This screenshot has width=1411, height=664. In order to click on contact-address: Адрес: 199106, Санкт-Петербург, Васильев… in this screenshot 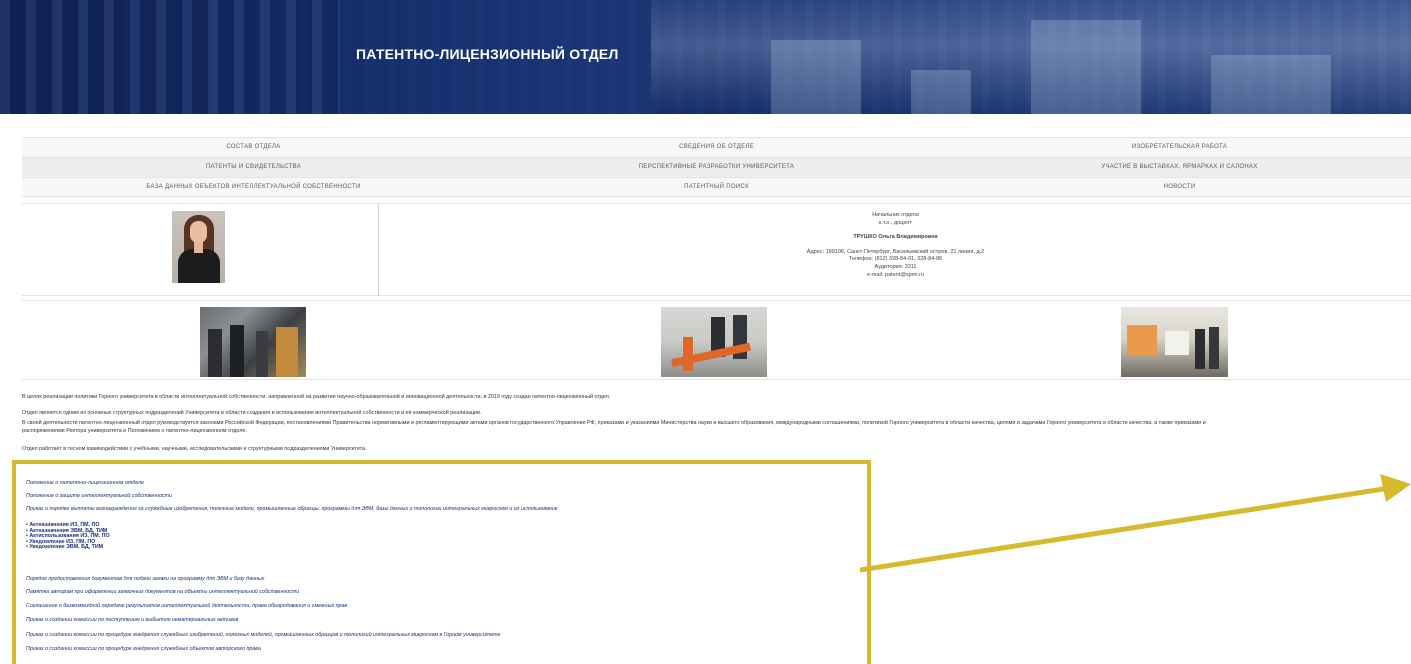, I will do `click(895, 251)`.